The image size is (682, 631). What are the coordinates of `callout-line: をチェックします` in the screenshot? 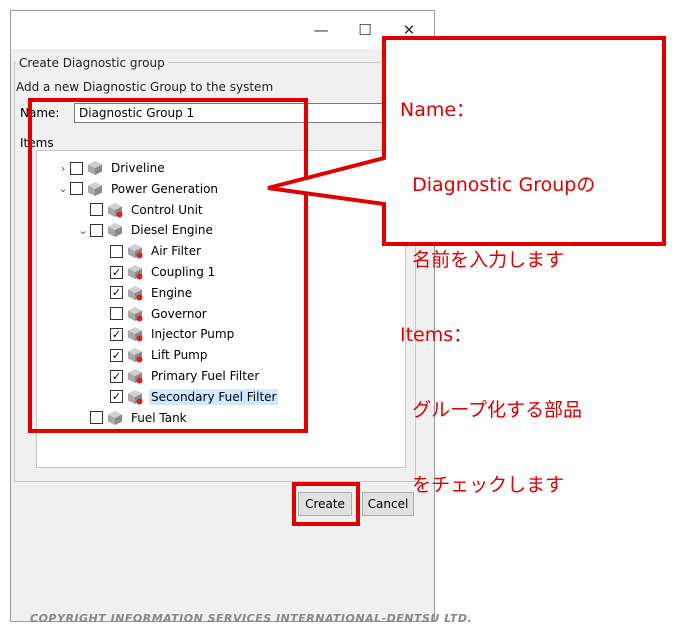 It's located at (482, 485).